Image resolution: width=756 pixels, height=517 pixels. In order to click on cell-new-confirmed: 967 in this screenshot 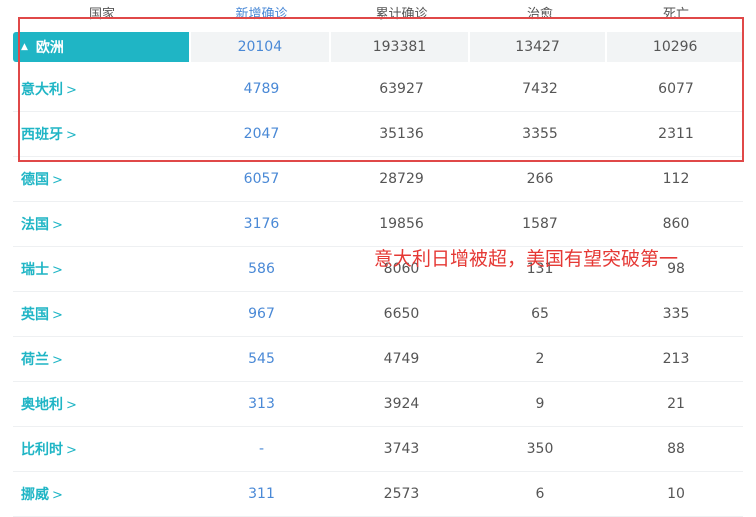, I will do `click(261, 314)`.